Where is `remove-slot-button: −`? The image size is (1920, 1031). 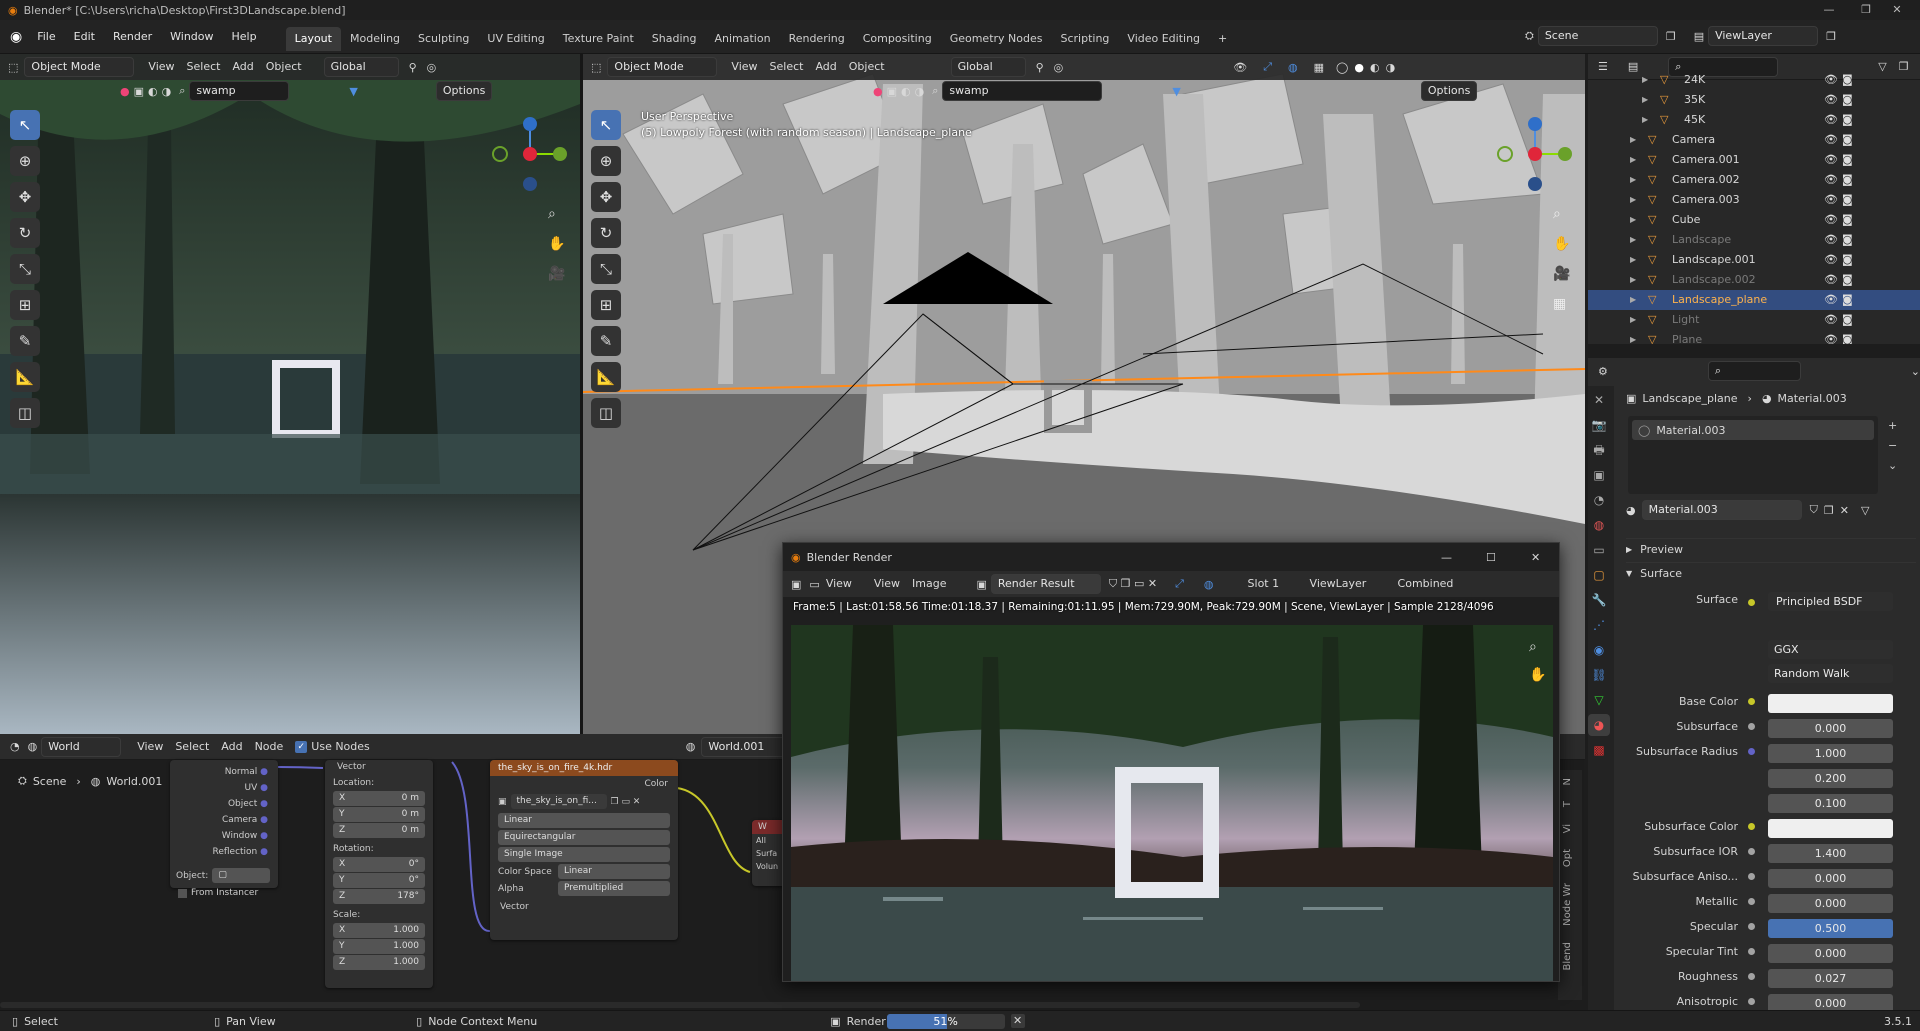
remove-slot-button: − is located at coordinates (1892, 446).